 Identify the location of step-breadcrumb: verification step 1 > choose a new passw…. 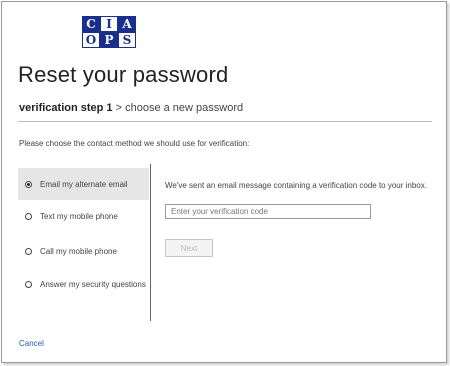
(131, 108).